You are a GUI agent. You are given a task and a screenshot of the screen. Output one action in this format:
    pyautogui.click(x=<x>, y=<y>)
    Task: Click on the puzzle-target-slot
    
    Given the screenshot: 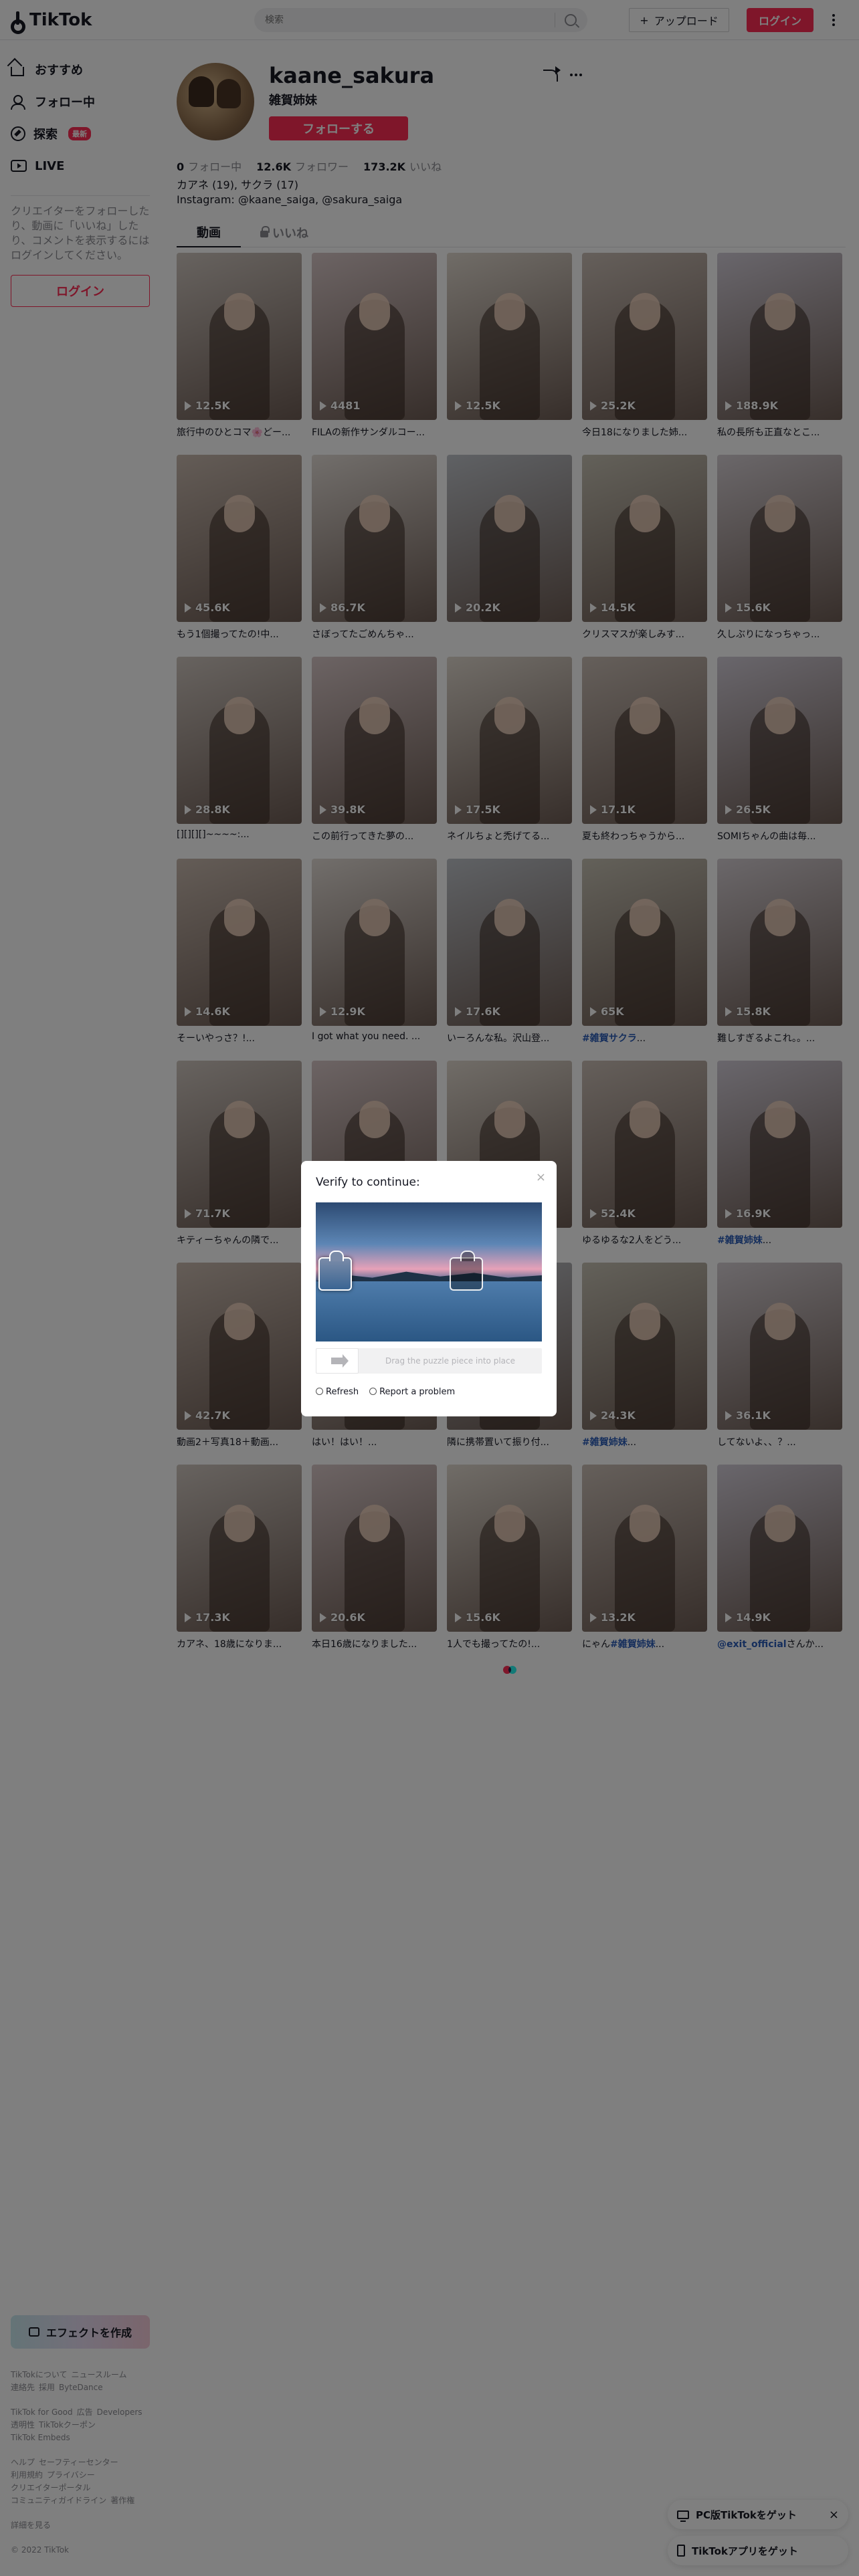 What is the action you would take?
    pyautogui.click(x=466, y=1271)
    